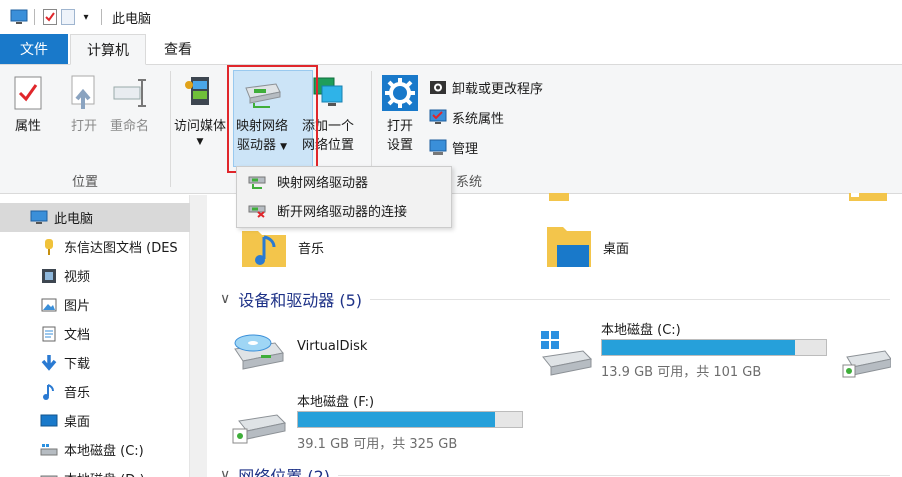 The height and width of the screenshot is (477, 902). What do you see at coordinates (198, 336) in the screenshot?
I see `nav-scrollbar` at bounding box center [198, 336].